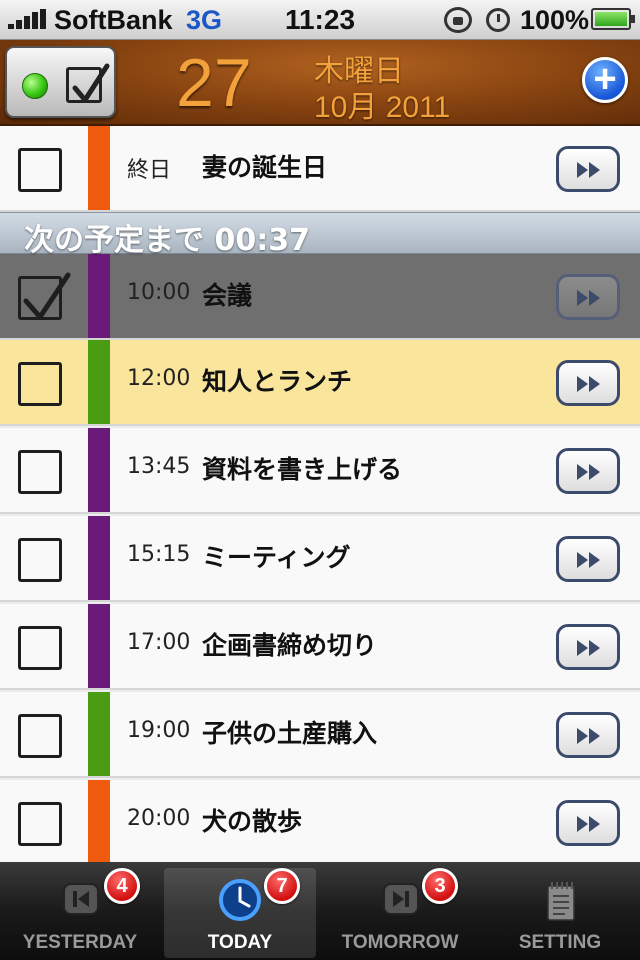 This screenshot has height=960, width=640. I want to click on add-event-button: +, so click(605, 80).